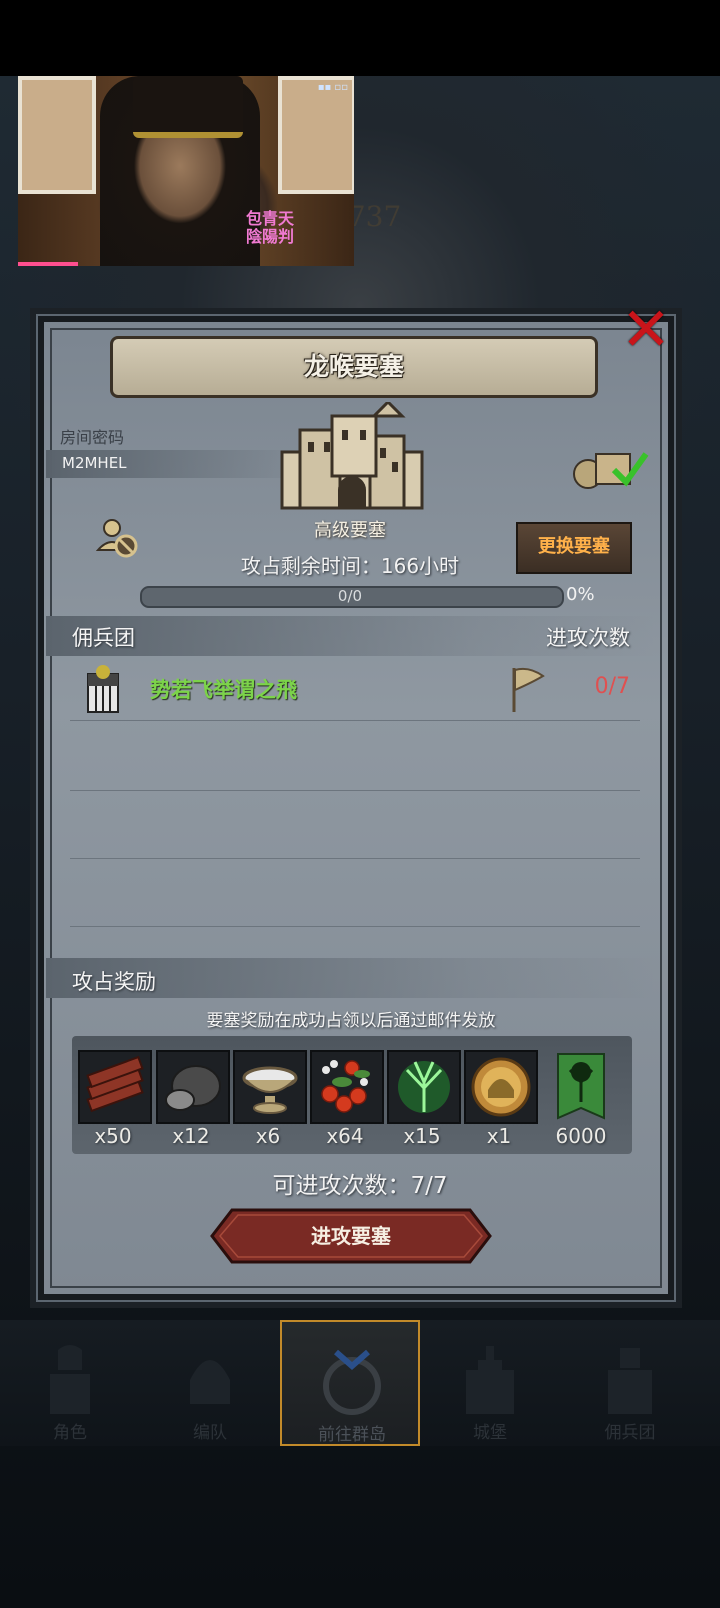 The height and width of the screenshot is (1608, 720). Describe the element at coordinates (352, 1435) in the screenshot. I see `nav-islands-label: 前往群岛` at that location.